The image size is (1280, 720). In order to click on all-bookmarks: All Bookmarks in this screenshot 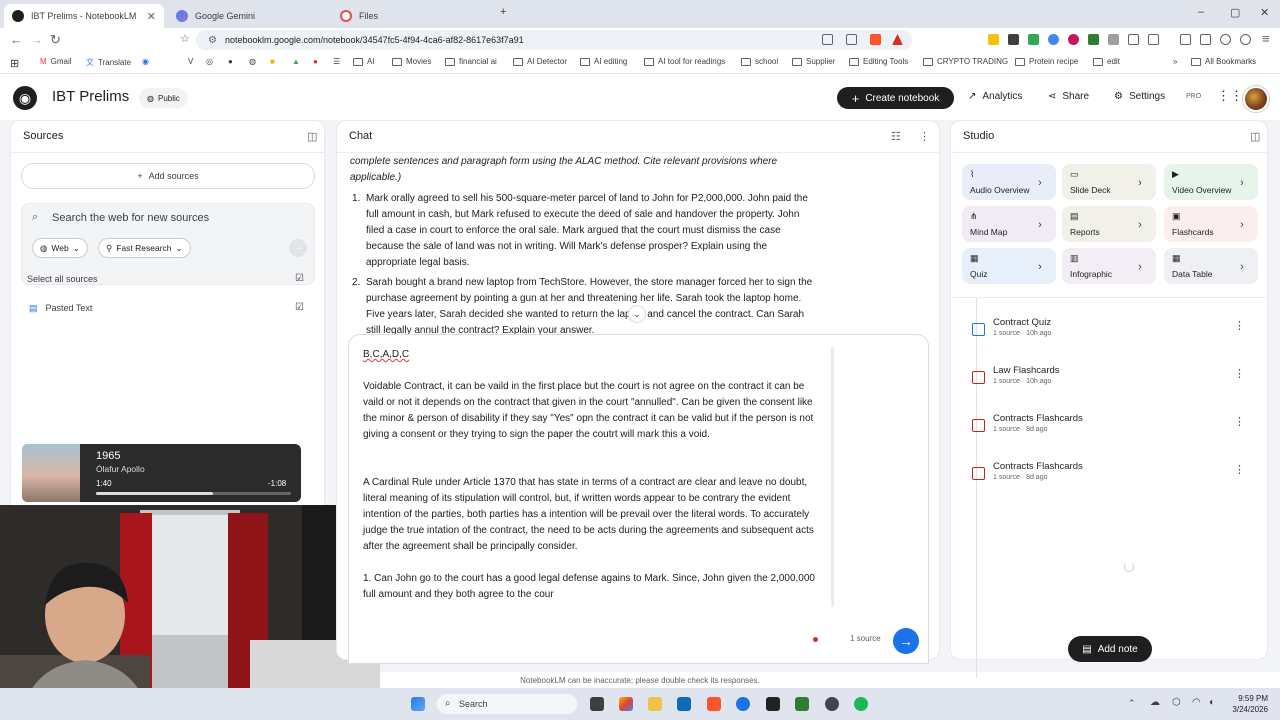, I will do `click(1223, 61)`.